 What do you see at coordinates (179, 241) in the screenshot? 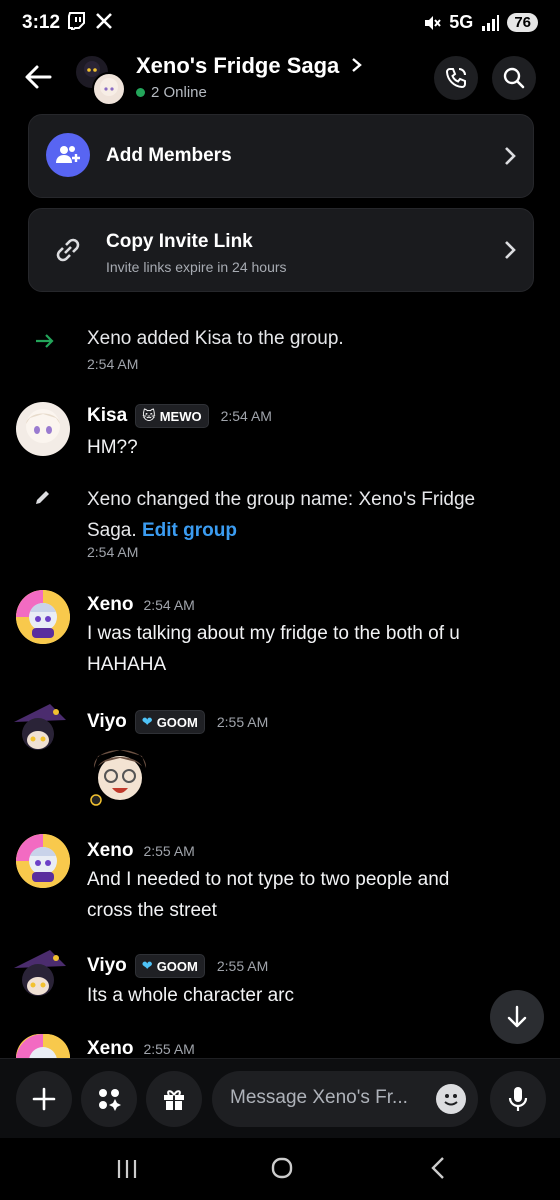
I see `invite-label: Copy Invite Link` at bounding box center [179, 241].